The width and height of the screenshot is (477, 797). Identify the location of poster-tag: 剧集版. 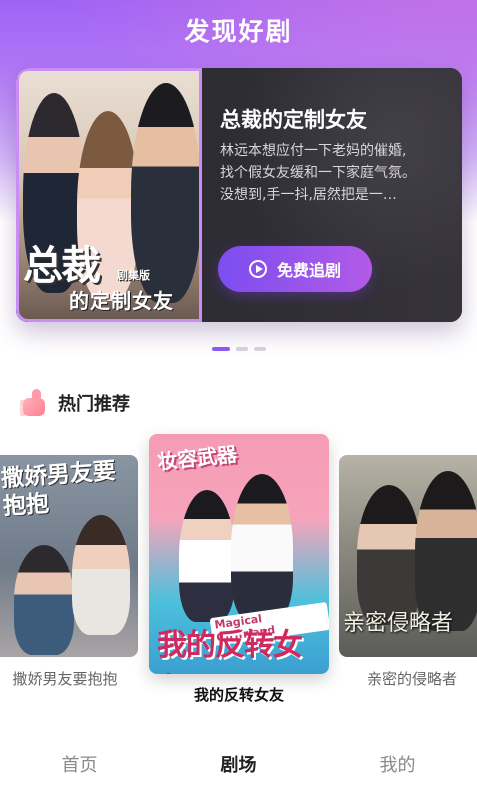
(133, 275).